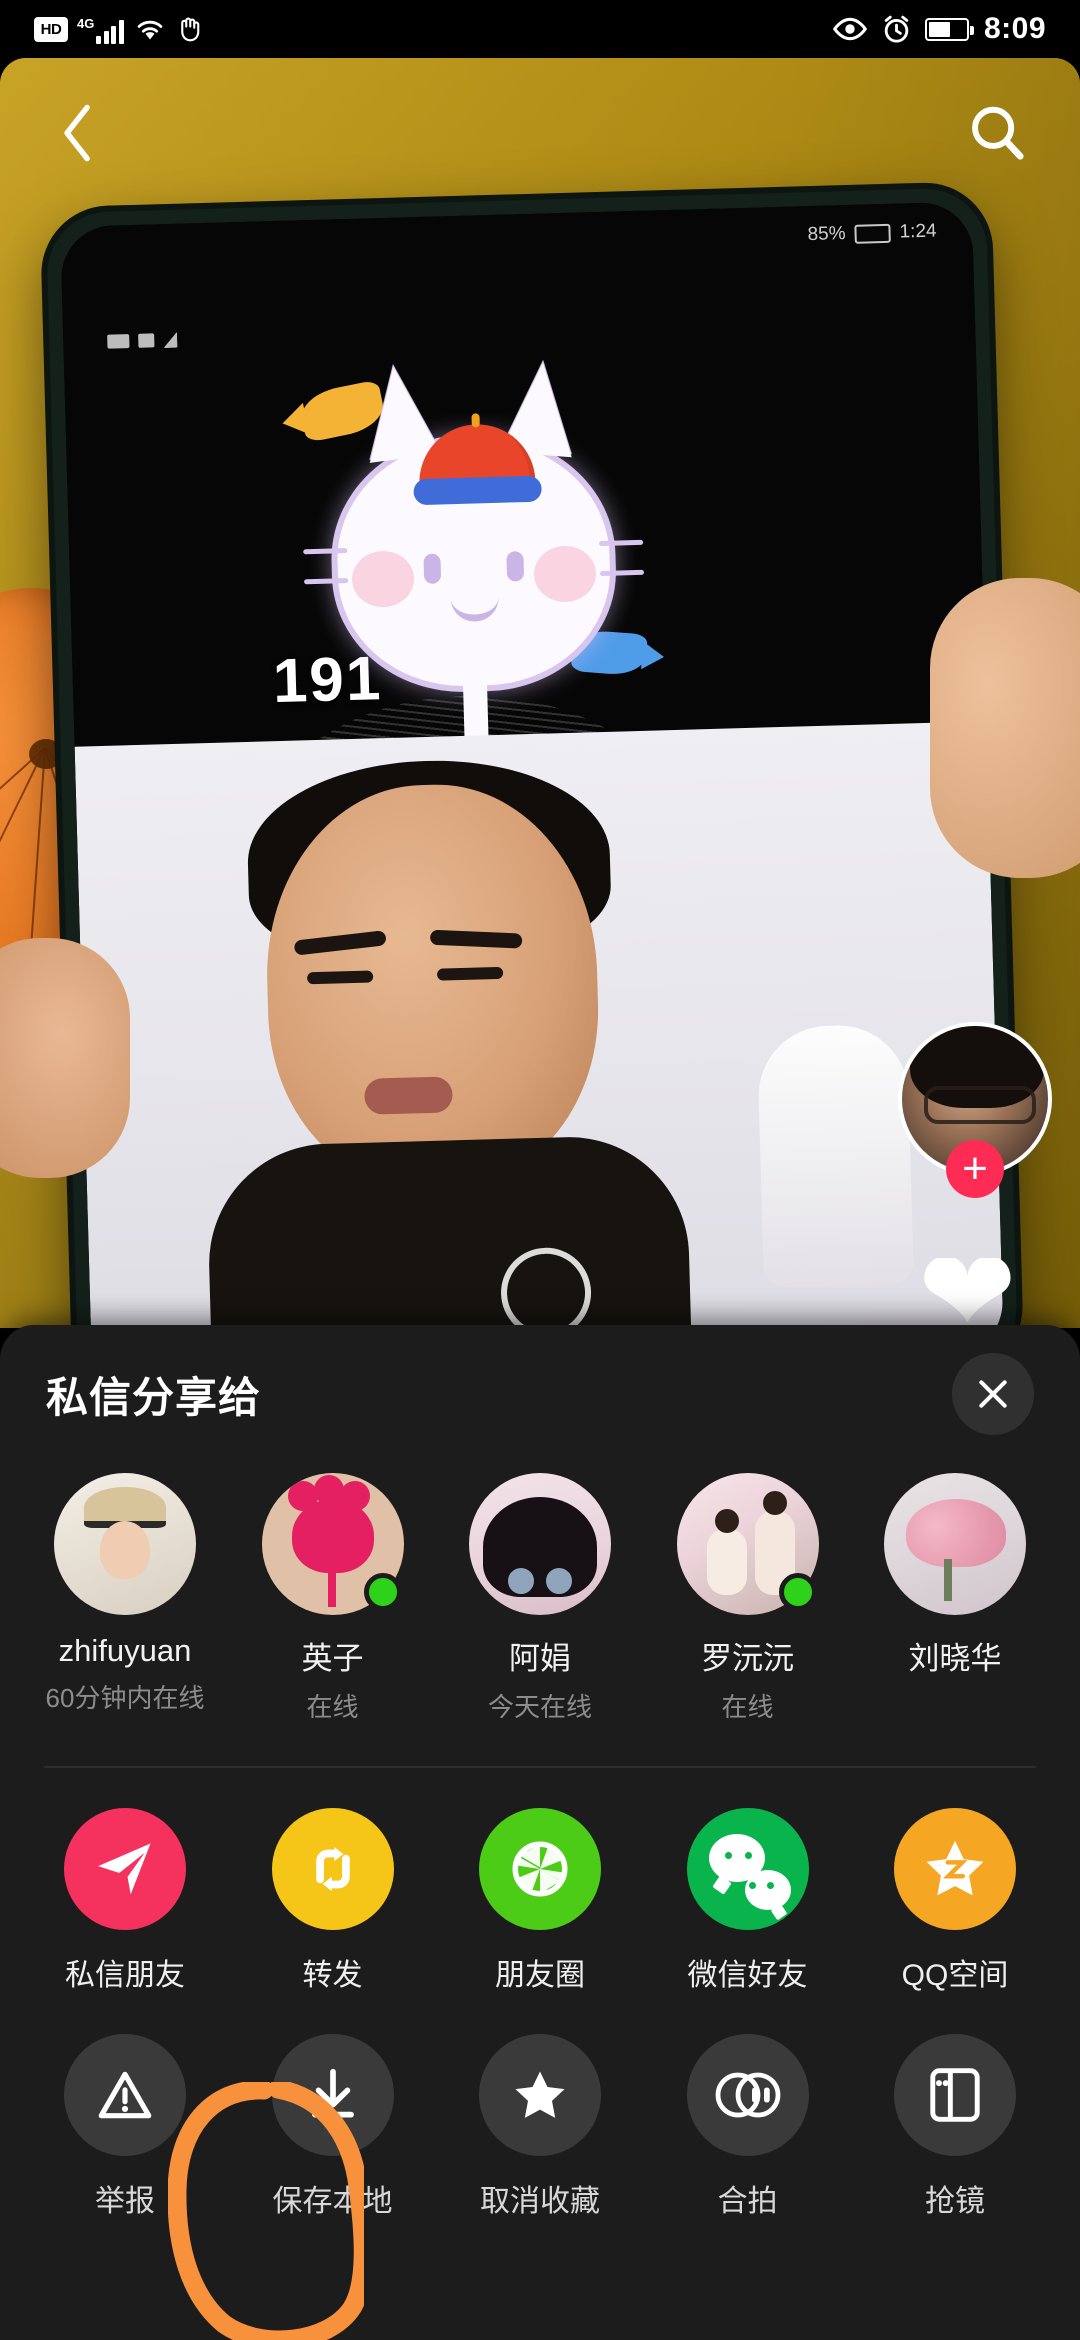  I want to click on search-button, so click(997, 133).